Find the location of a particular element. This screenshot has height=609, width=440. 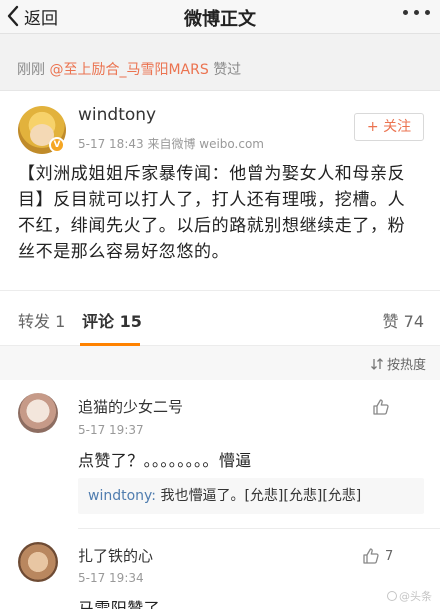

watermark-text: @头条 is located at coordinates (415, 596).